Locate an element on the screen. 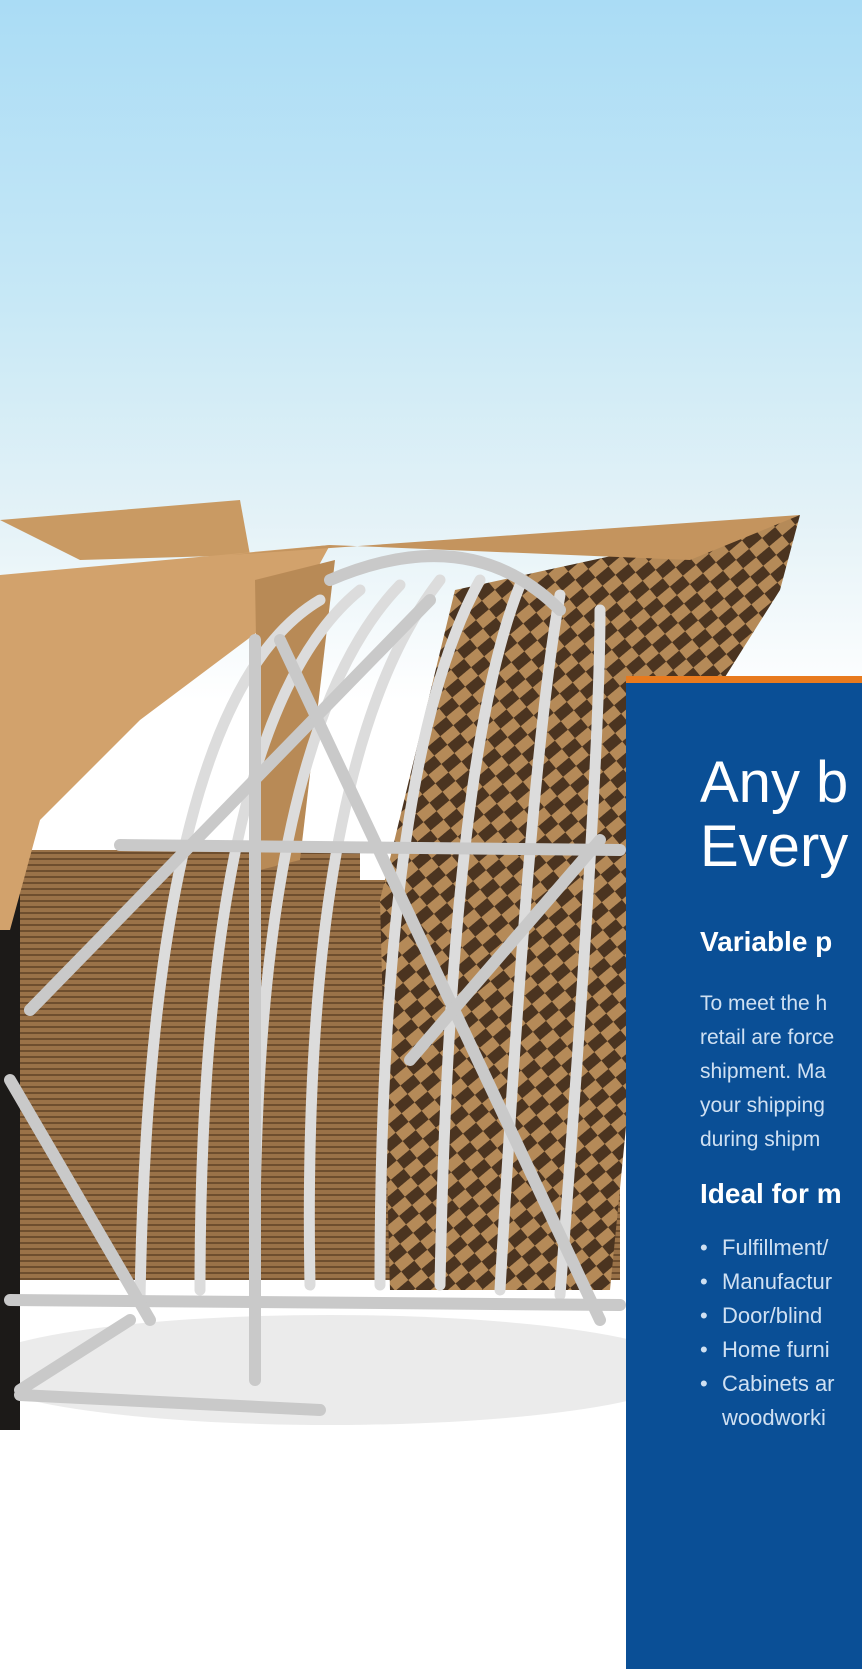 Image resolution: width=862 pixels, height=1669 pixels. headline-line-1: Any b is located at coordinates (774, 782).